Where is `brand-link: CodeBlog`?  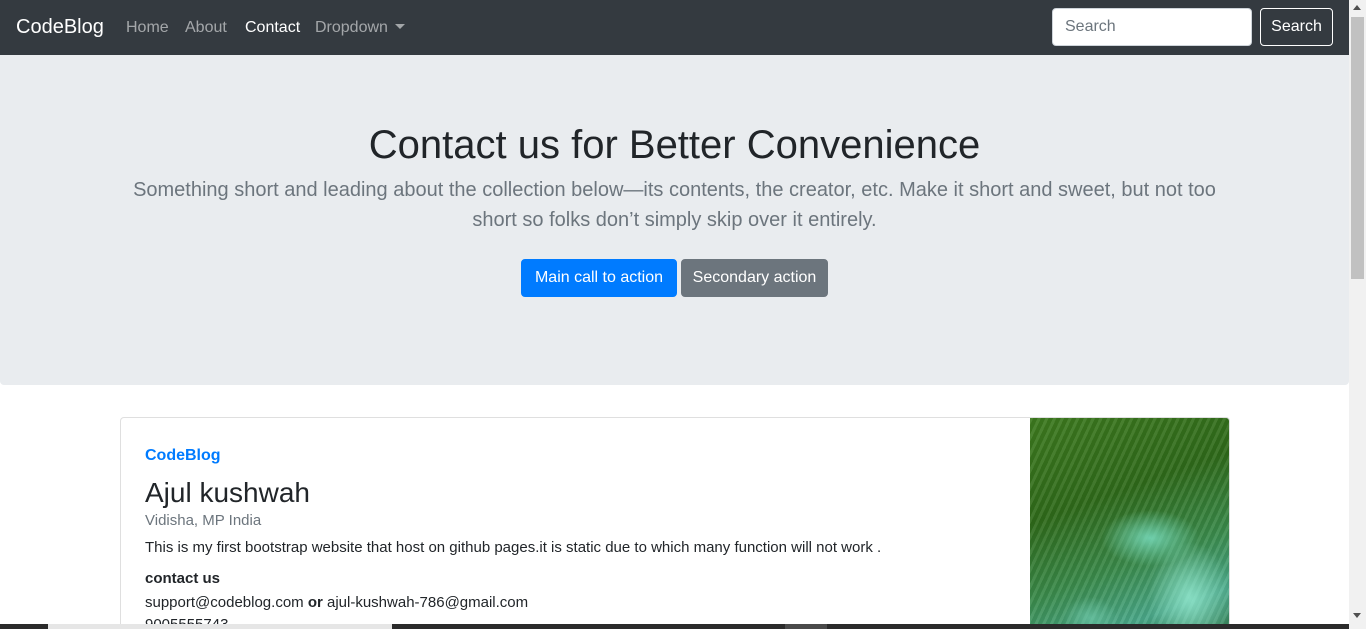 brand-link: CodeBlog is located at coordinates (60, 27).